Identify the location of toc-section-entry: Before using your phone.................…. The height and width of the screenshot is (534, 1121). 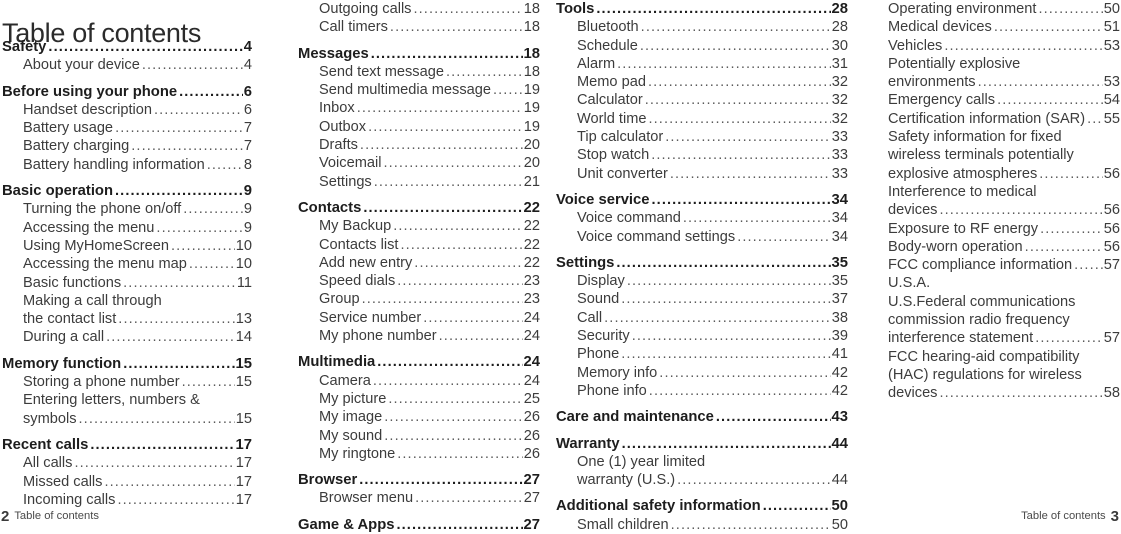
(127, 92).